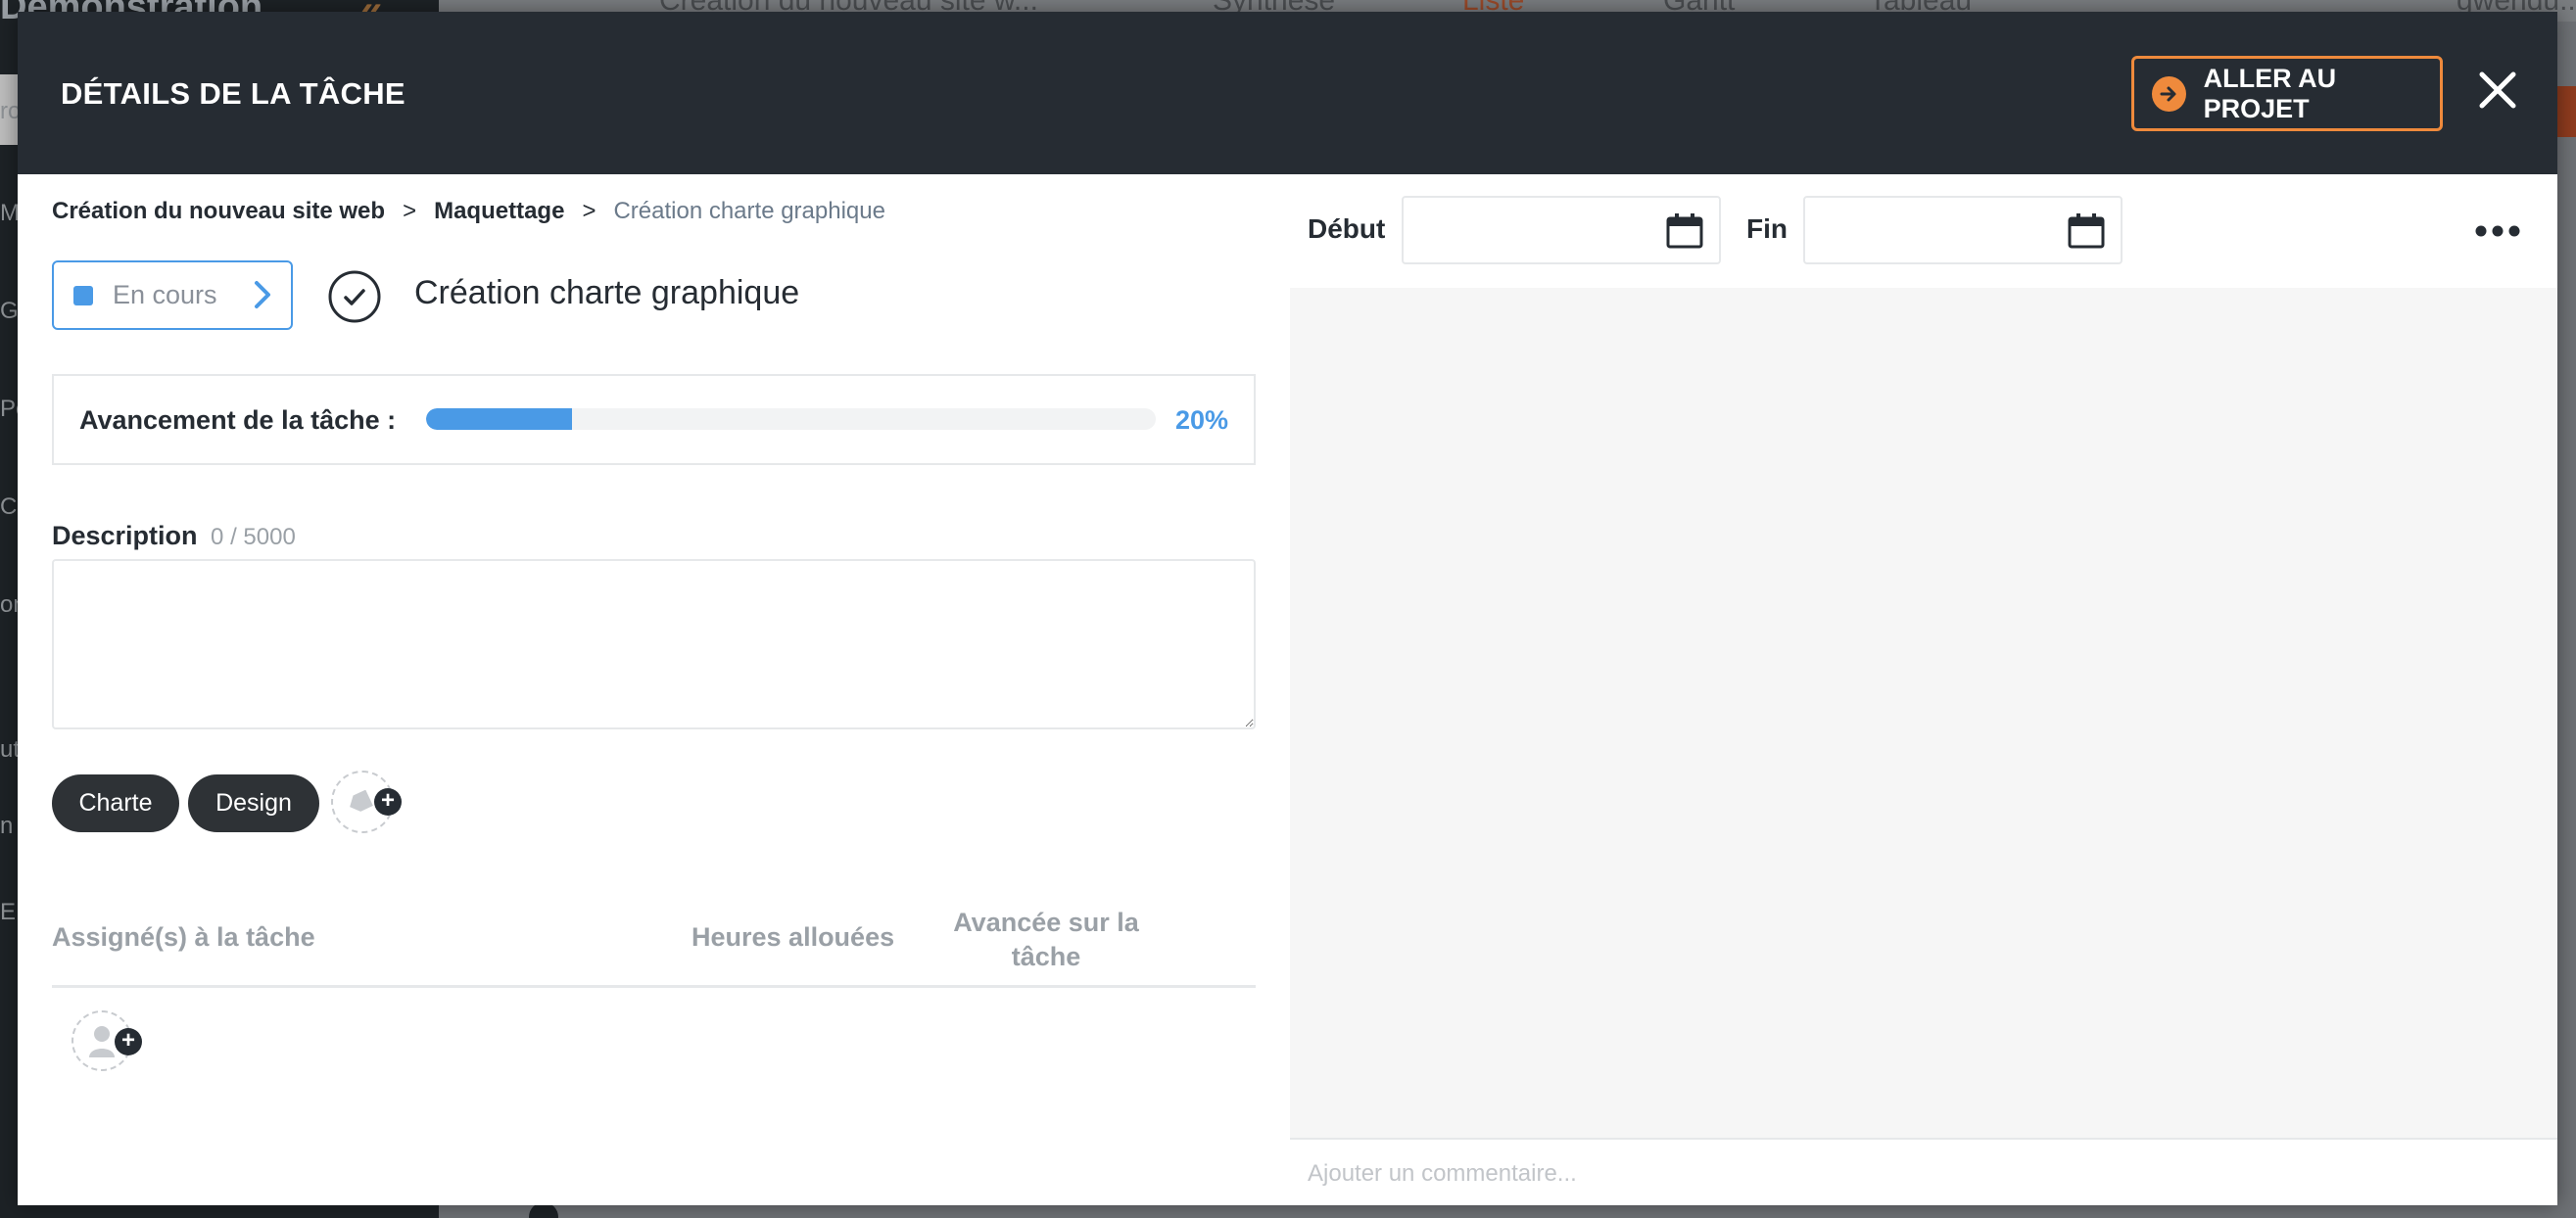  What do you see at coordinates (184, 937) in the screenshot?
I see `column-header-assignees: Assigné(s) à la tâche` at bounding box center [184, 937].